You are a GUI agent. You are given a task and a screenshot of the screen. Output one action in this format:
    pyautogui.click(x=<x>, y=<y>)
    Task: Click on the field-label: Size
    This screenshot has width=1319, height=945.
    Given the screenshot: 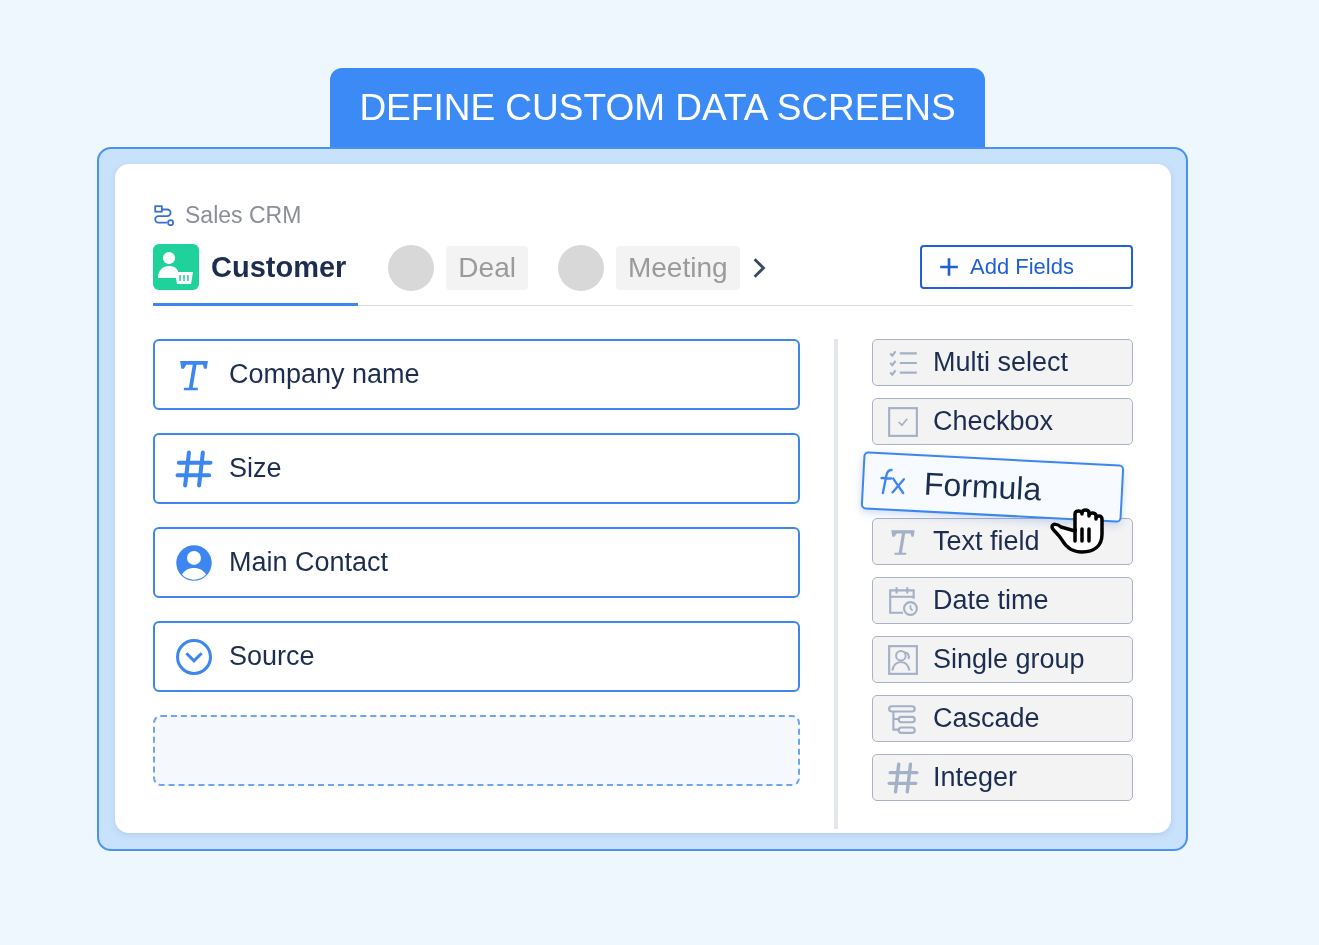 What is the action you would take?
    pyautogui.click(x=255, y=468)
    